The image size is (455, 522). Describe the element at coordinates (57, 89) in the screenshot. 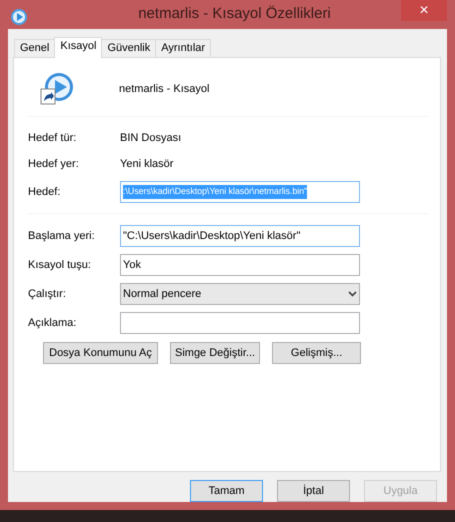

I see `shortcut-icon` at that location.